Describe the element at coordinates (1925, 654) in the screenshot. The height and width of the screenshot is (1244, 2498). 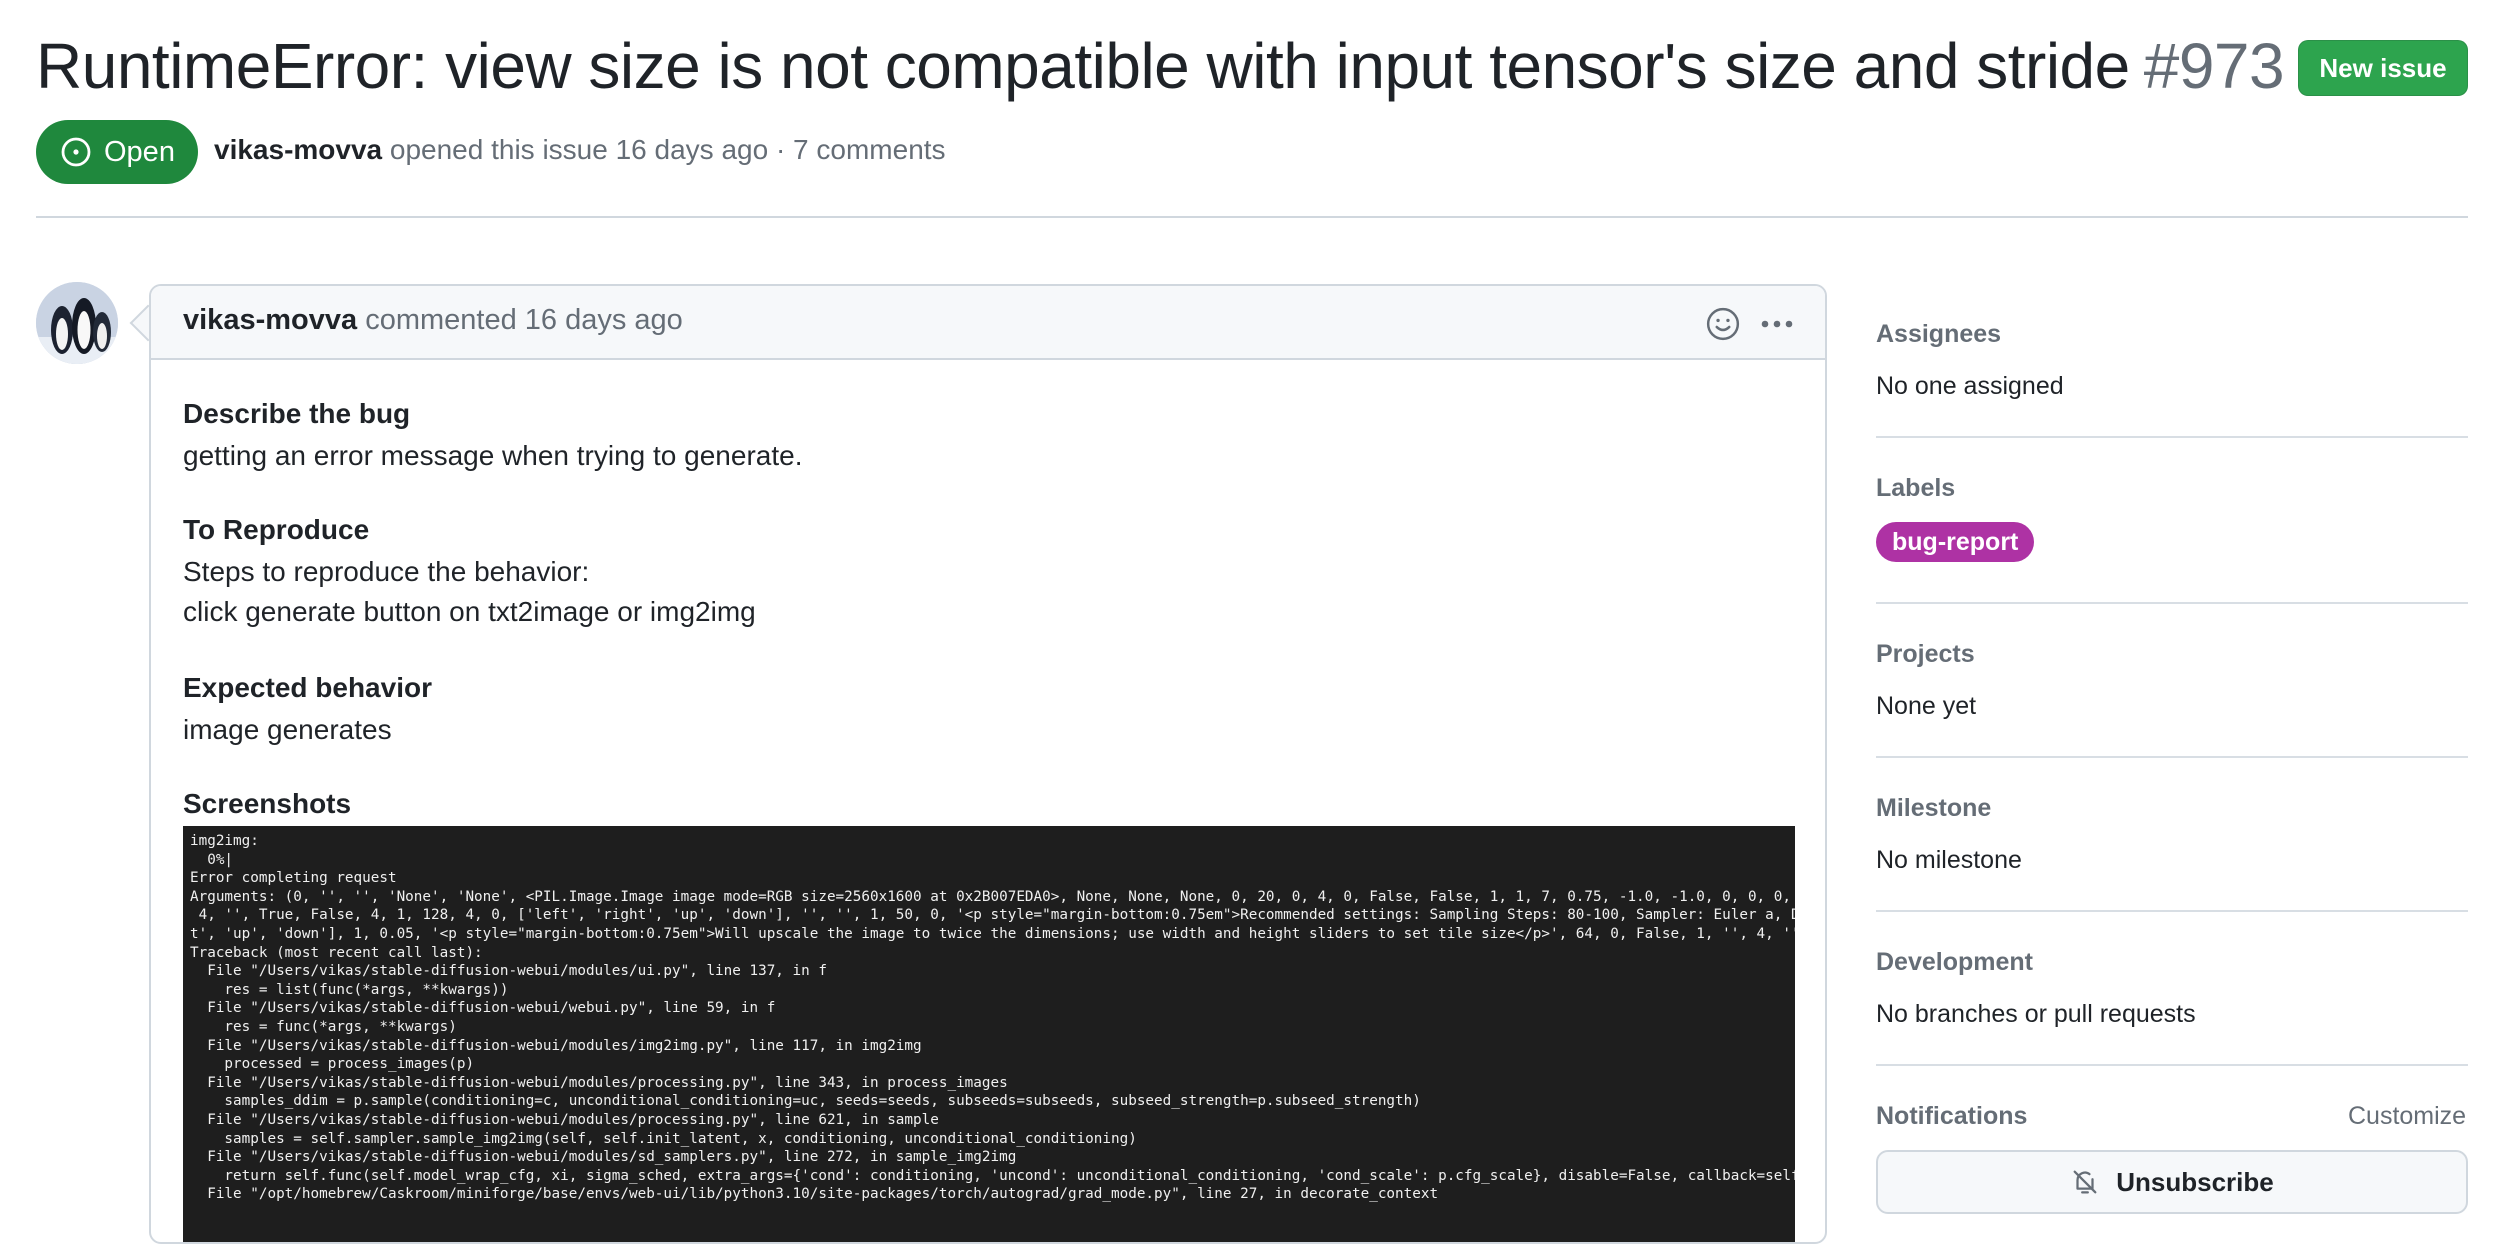
I see `projects-heading: Projects` at that location.